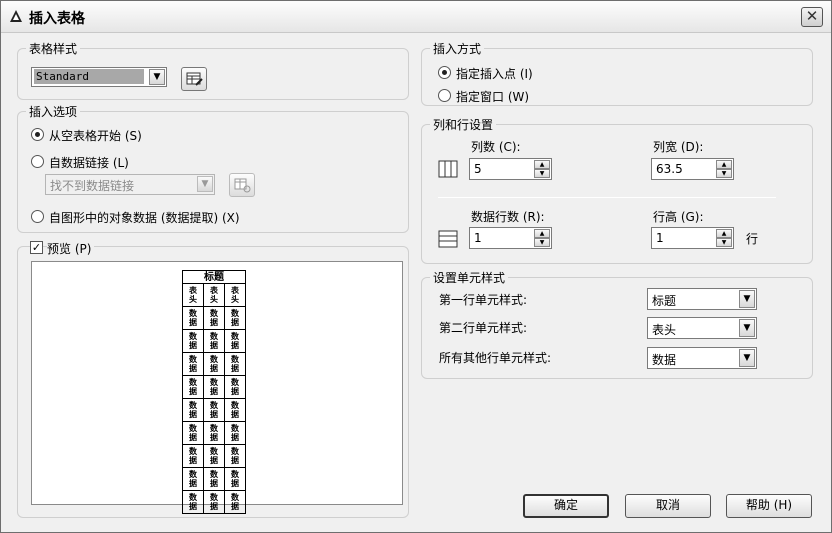 The height and width of the screenshot is (533, 832). What do you see at coordinates (36, 247) in the screenshot?
I see `preview-checkbox: ✓` at bounding box center [36, 247].